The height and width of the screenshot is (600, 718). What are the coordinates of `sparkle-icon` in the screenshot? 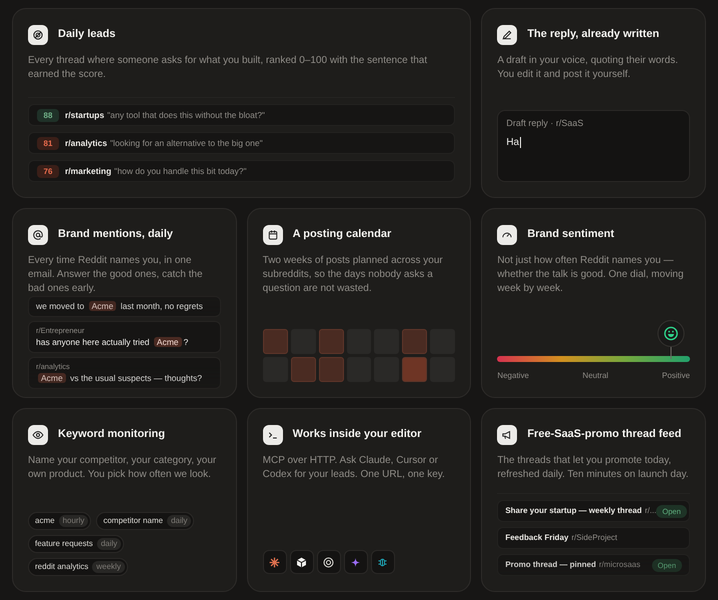 It's located at (356, 562).